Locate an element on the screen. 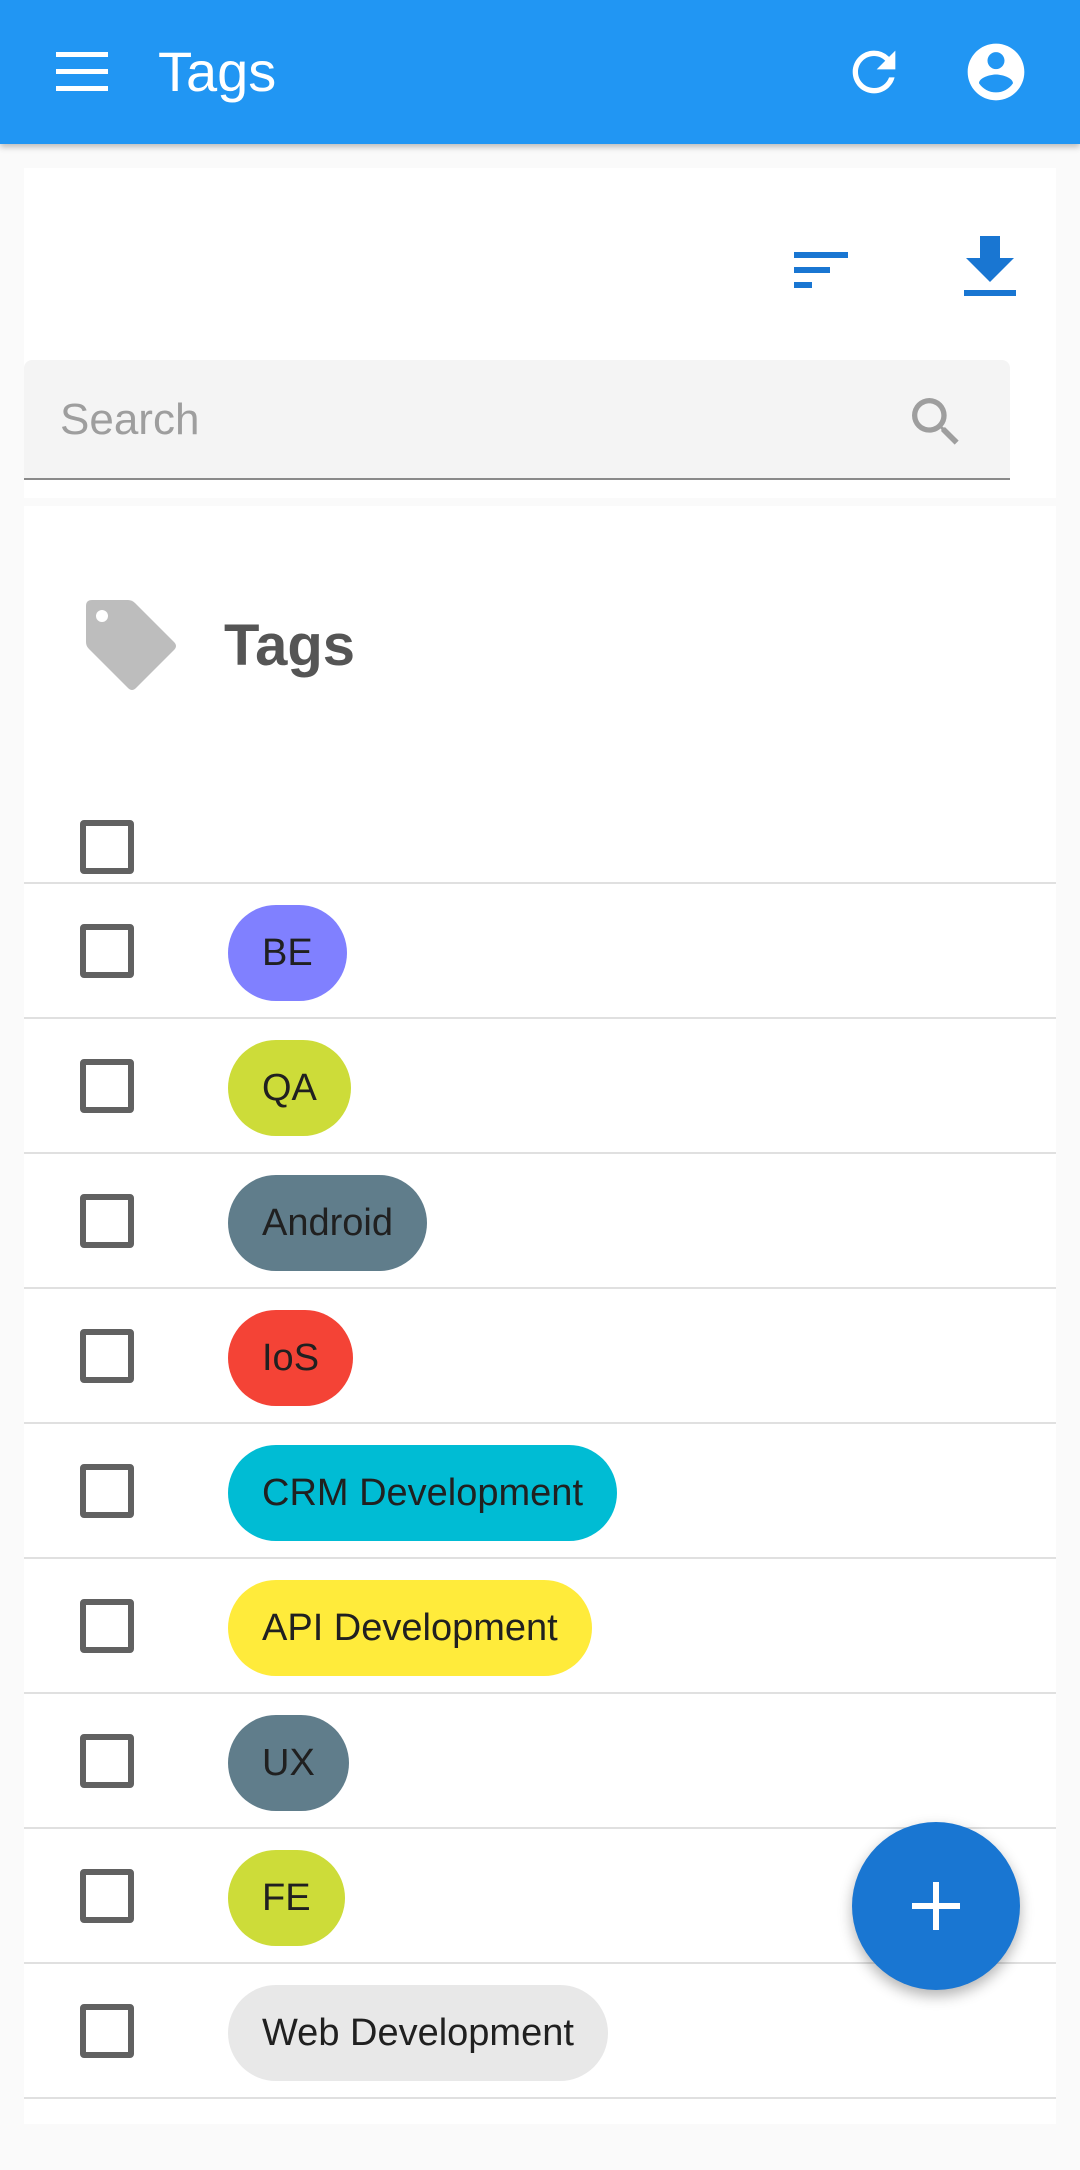 The image size is (1080, 2170). table-row: BE is located at coordinates (540, 951).